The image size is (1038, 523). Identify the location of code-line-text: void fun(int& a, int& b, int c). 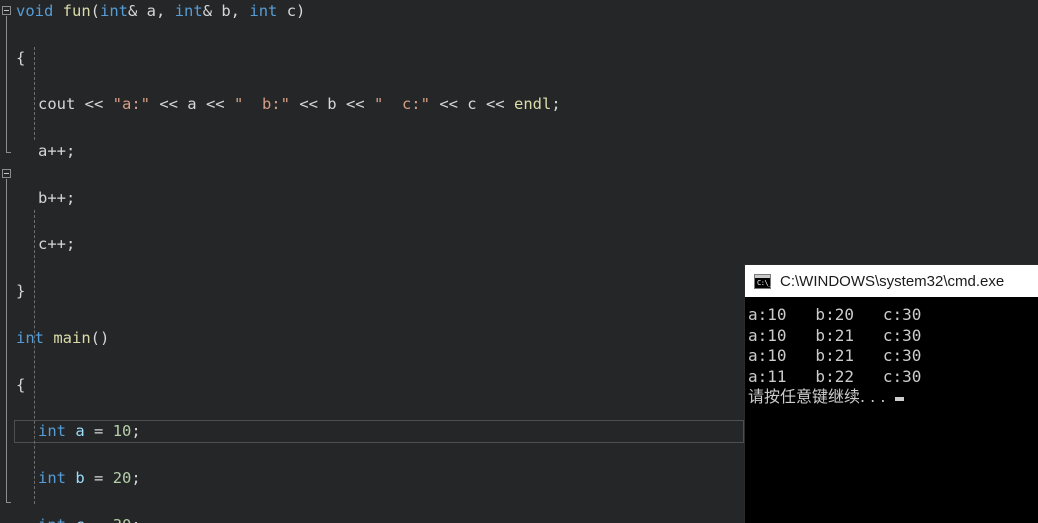
(152, 11).